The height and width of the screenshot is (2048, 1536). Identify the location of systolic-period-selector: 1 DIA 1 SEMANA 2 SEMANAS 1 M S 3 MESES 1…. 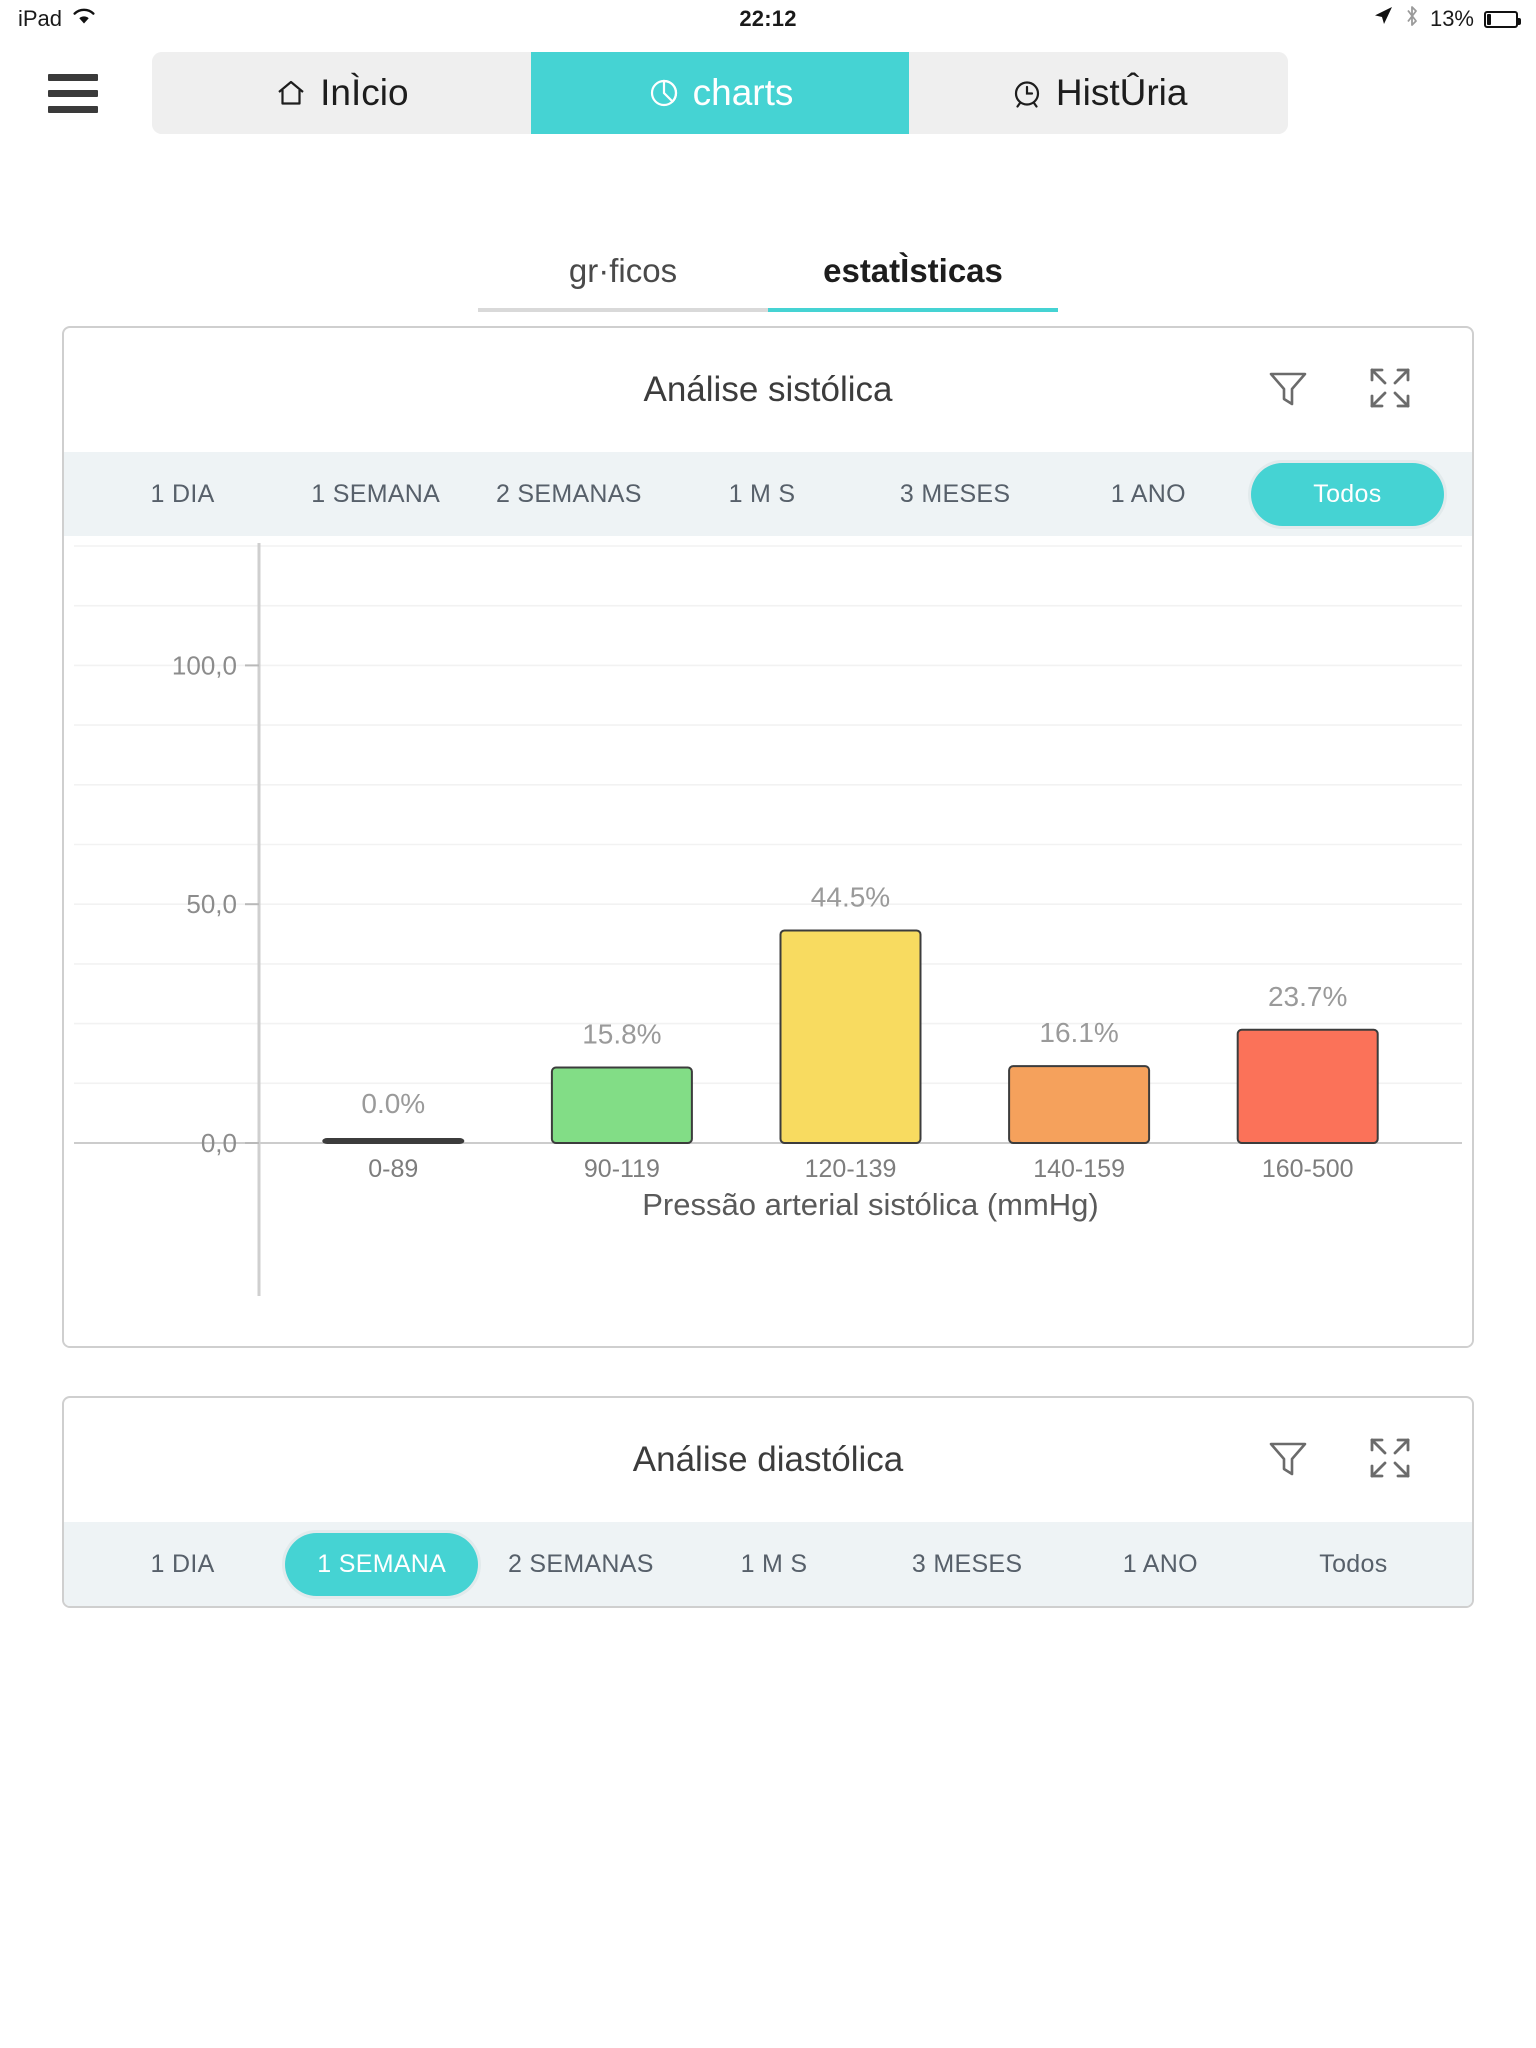
(768, 494).